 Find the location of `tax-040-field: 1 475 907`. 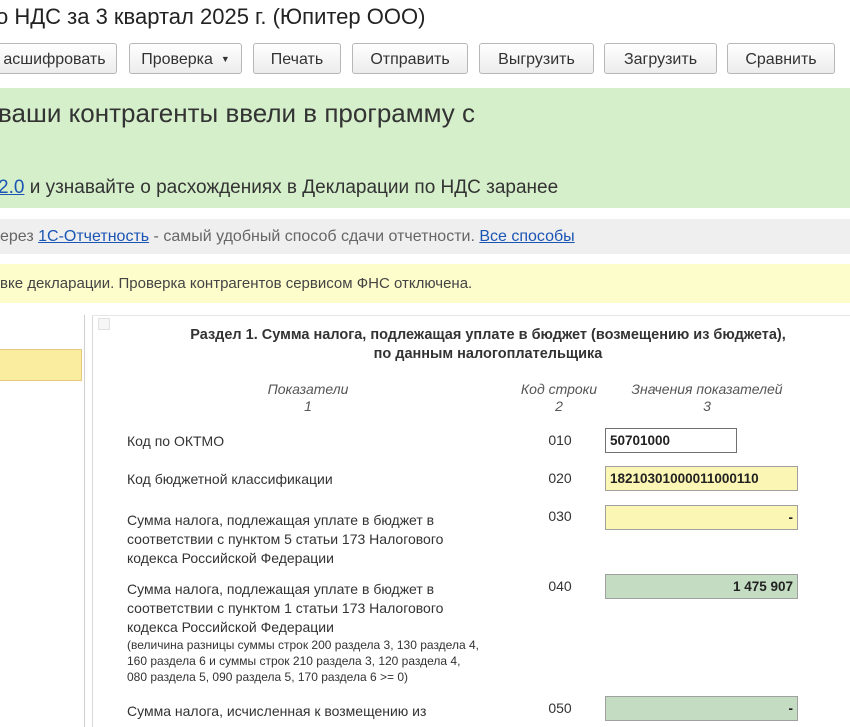

tax-040-field: 1 475 907 is located at coordinates (701, 586).